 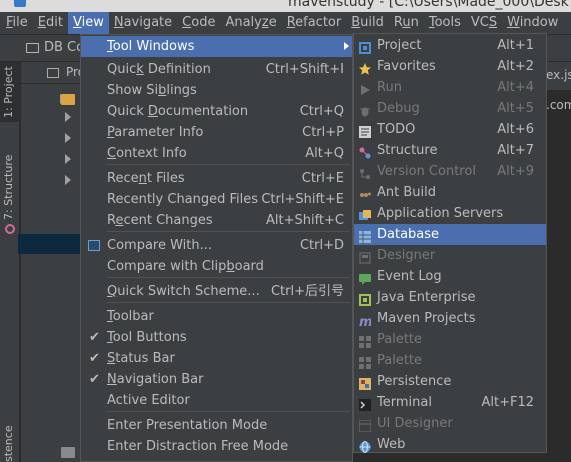 What do you see at coordinates (198, 23) in the screenshot?
I see `menu-code: Code` at bounding box center [198, 23].